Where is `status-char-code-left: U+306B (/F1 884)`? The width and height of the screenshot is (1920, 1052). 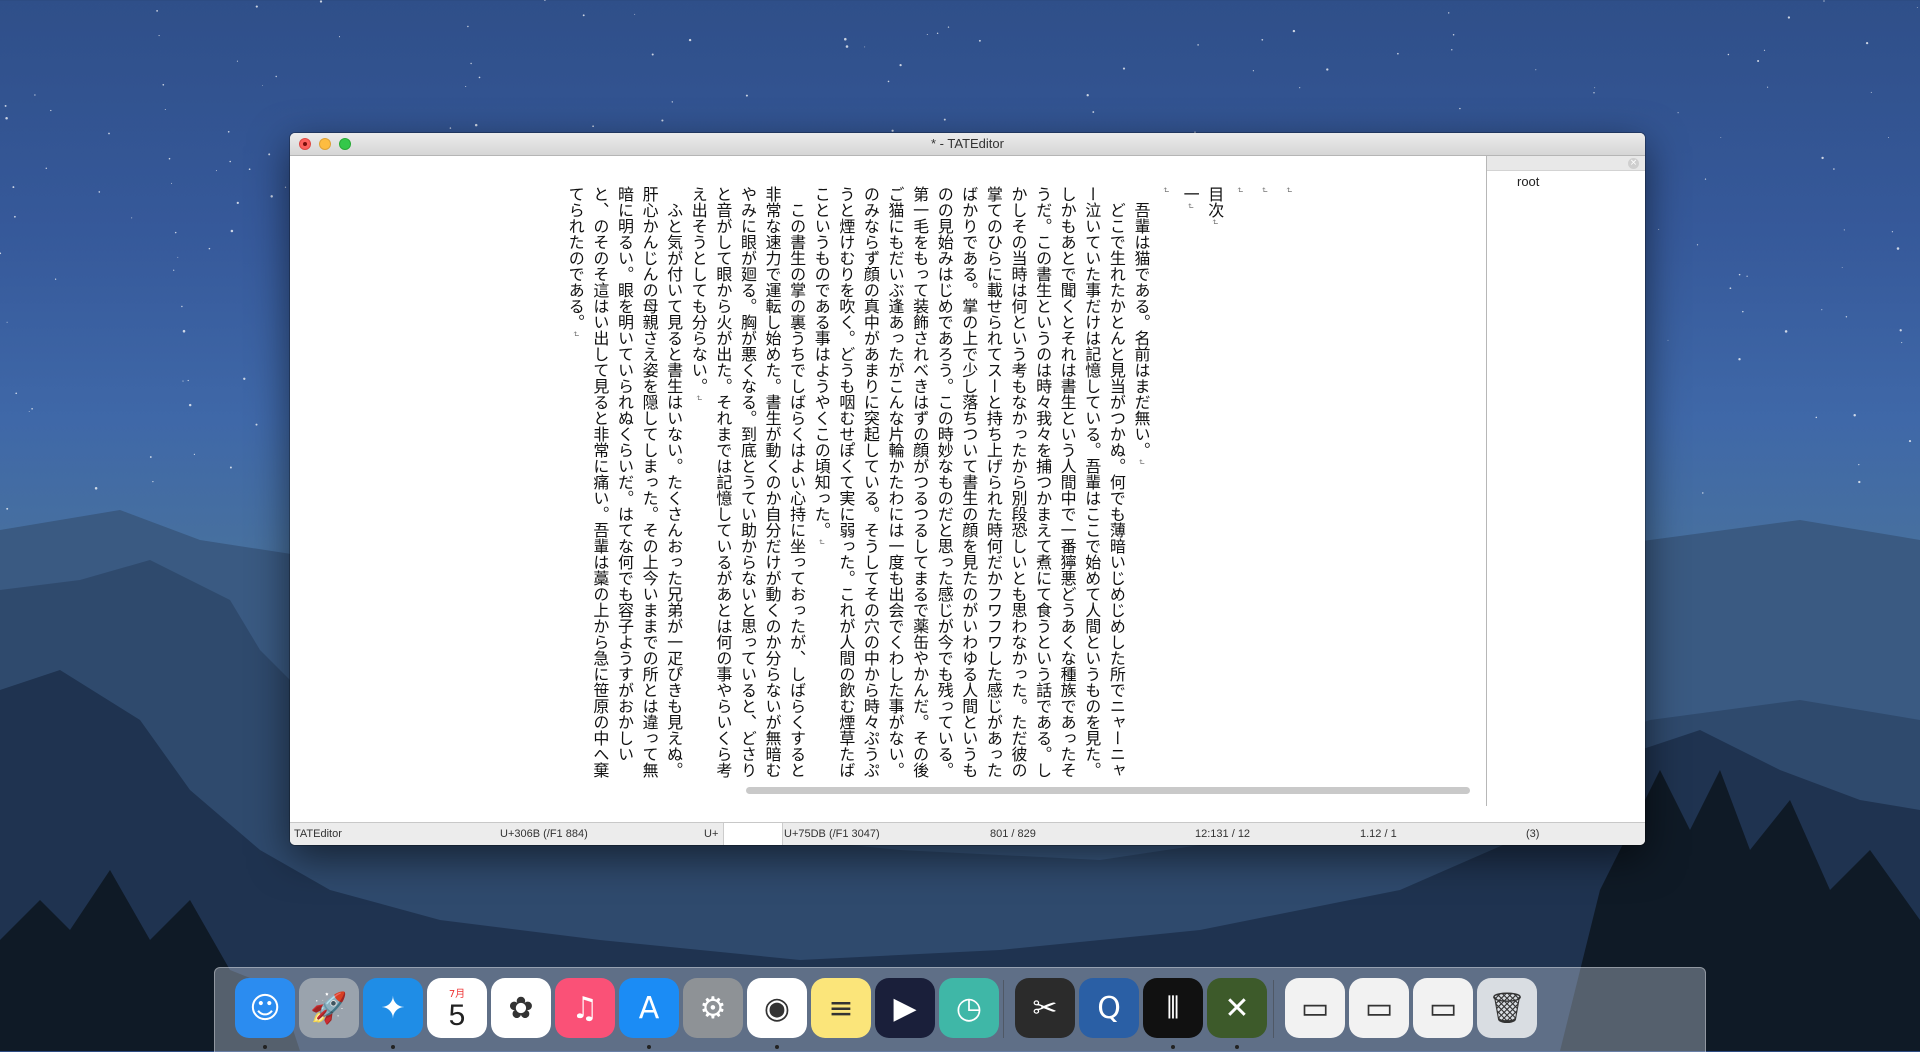 status-char-code-left: U+306B (/F1 884) is located at coordinates (544, 834).